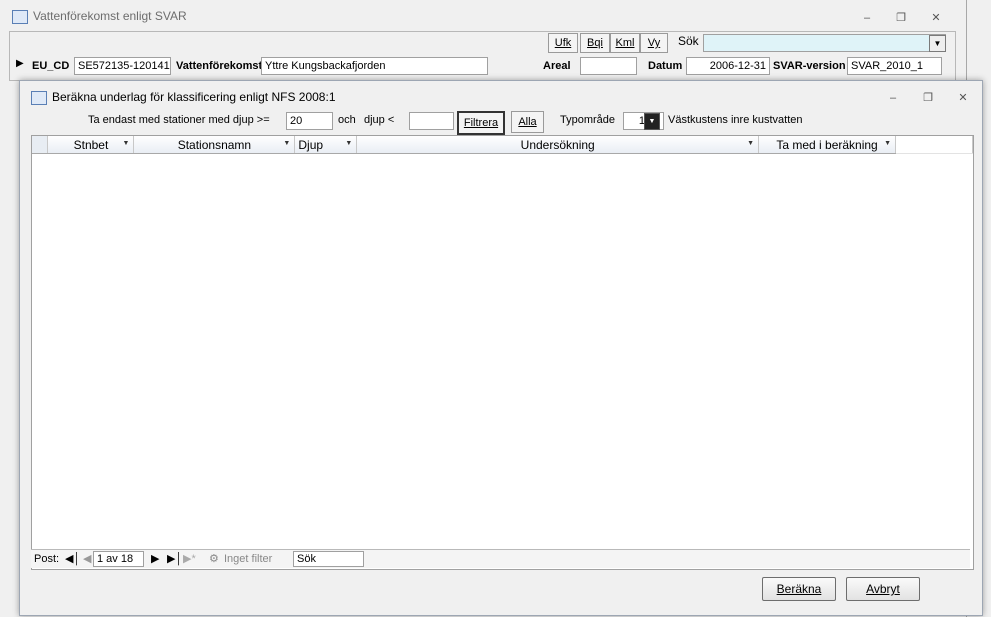 Image resolution: width=991 pixels, height=617 pixels. What do you see at coordinates (248, 559) in the screenshot?
I see `no-filter-label: Inget filter` at bounding box center [248, 559].